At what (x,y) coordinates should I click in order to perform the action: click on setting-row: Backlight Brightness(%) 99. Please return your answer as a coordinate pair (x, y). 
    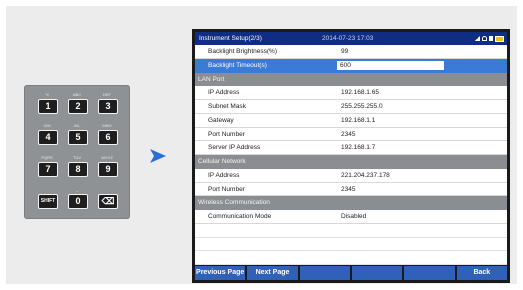
    Looking at the image, I should click on (351, 52).